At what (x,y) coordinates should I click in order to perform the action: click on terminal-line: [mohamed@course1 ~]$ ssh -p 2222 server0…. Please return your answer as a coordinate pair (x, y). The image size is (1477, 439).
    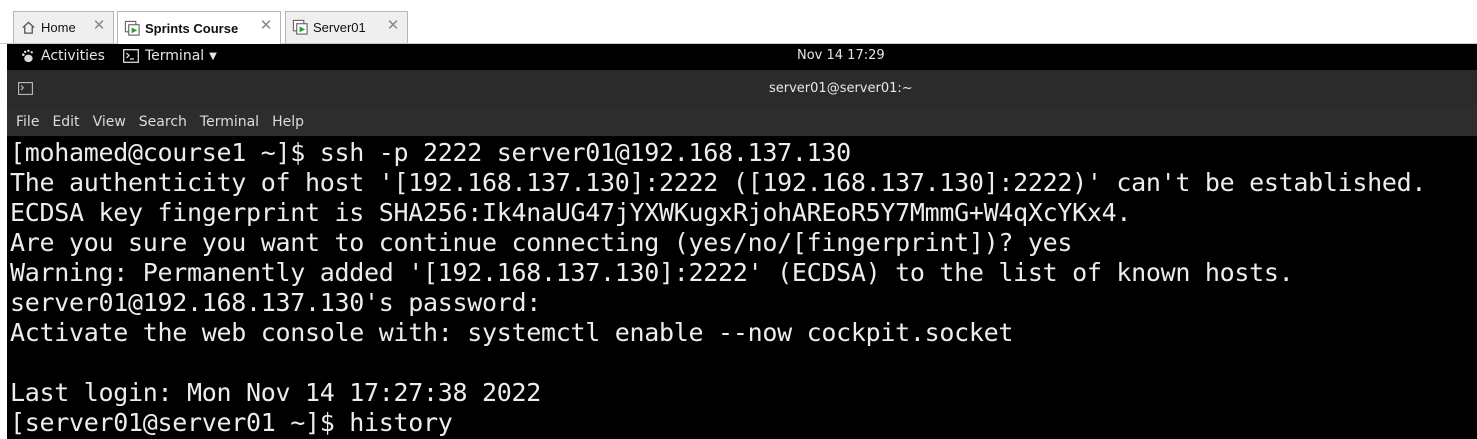
    Looking at the image, I should click on (430, 152).